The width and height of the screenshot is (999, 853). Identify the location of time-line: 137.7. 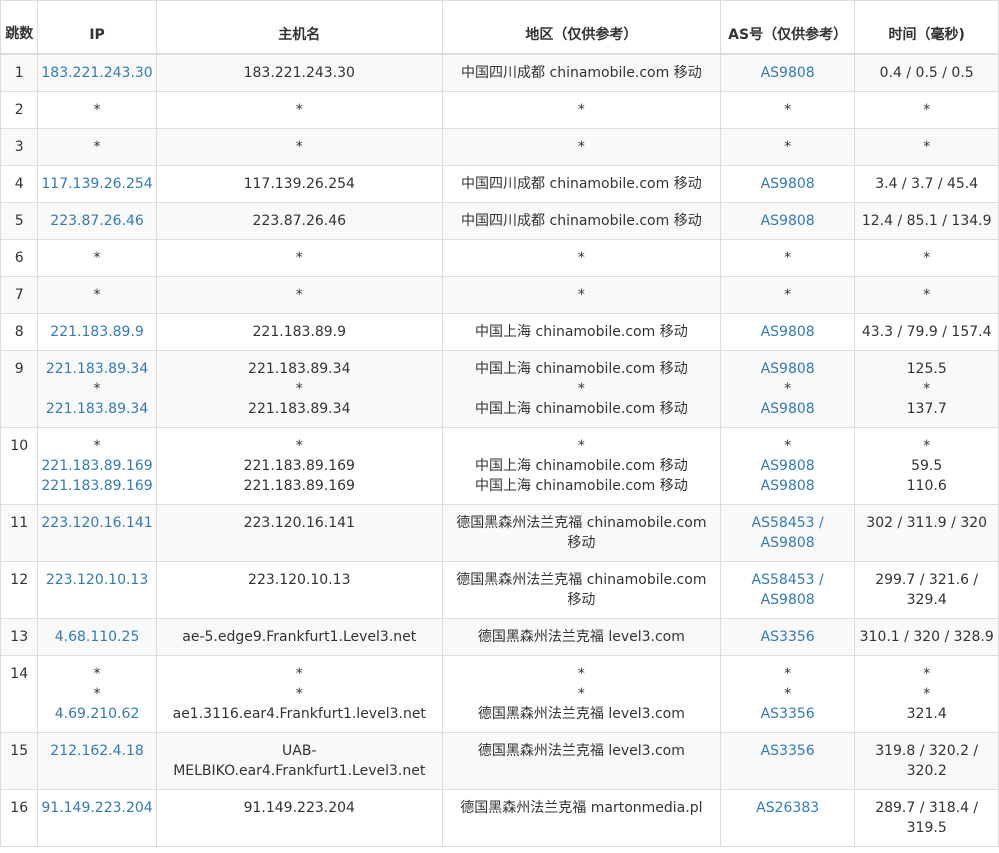
(926, 409).